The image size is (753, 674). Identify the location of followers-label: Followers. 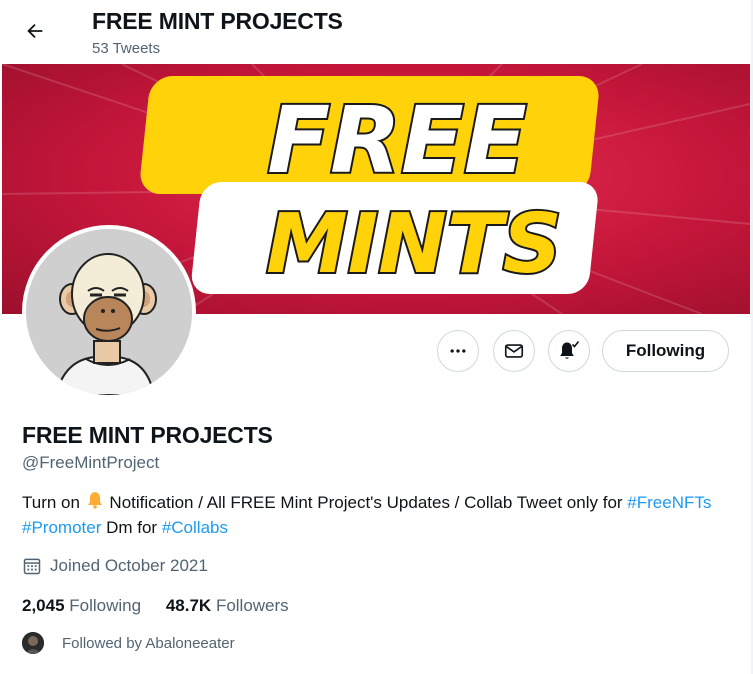
(252, 605).